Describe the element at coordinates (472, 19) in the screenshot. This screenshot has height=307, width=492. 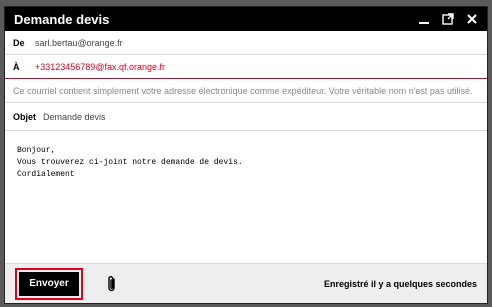
I see `close-icon` at that location.